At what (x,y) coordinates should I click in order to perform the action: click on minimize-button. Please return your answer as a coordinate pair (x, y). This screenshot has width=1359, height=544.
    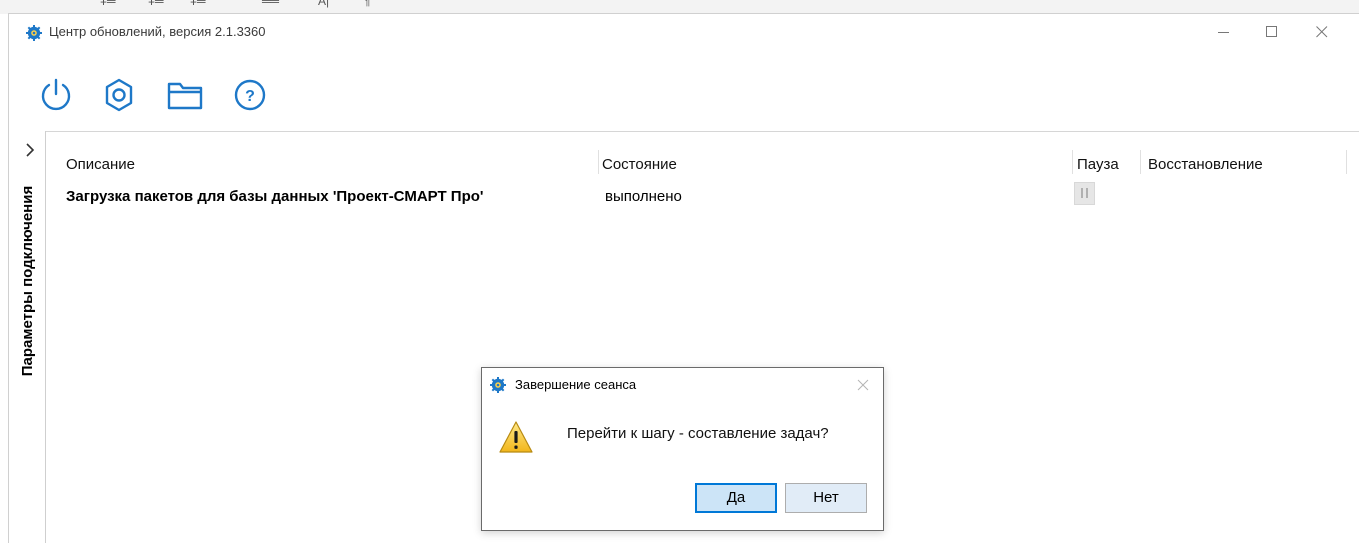
    Looking at the image, I should click on (1224, 32).